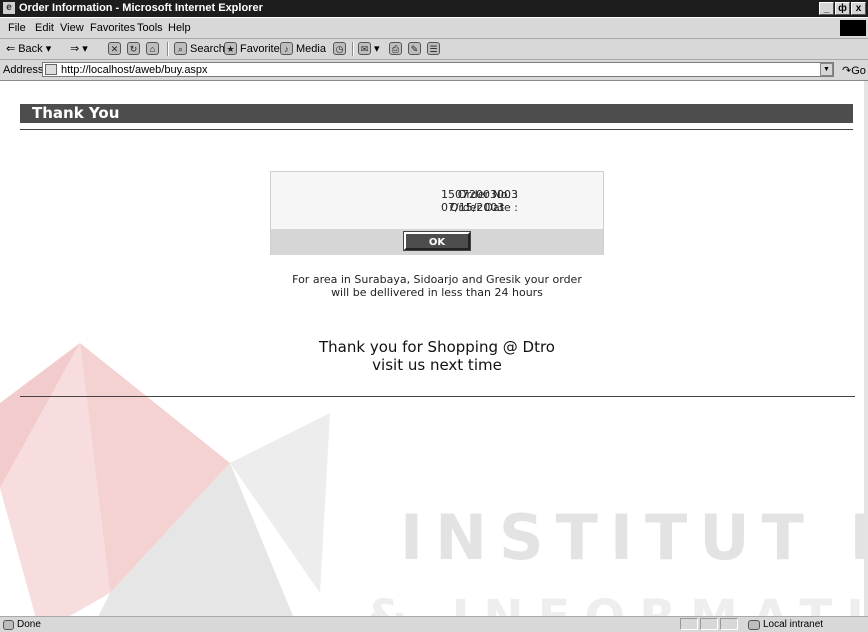 This screenshot has height=632, width=868. I want to click on menu-file: File, so click(17, 28).